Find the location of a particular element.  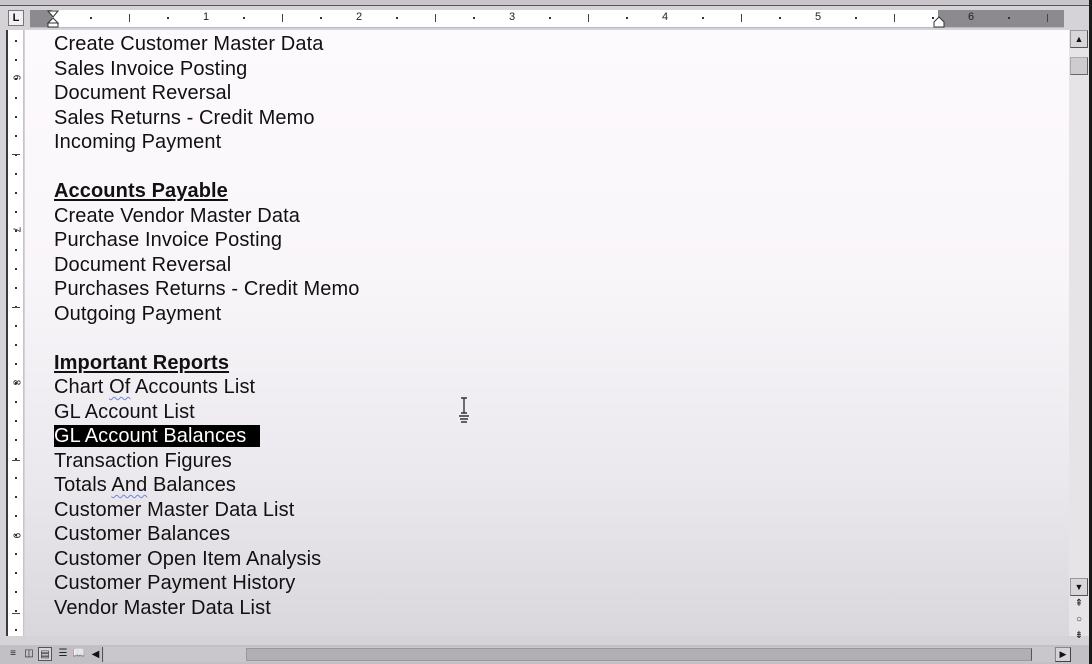

document-line: GL Account List is located at coordinates (124, 412).